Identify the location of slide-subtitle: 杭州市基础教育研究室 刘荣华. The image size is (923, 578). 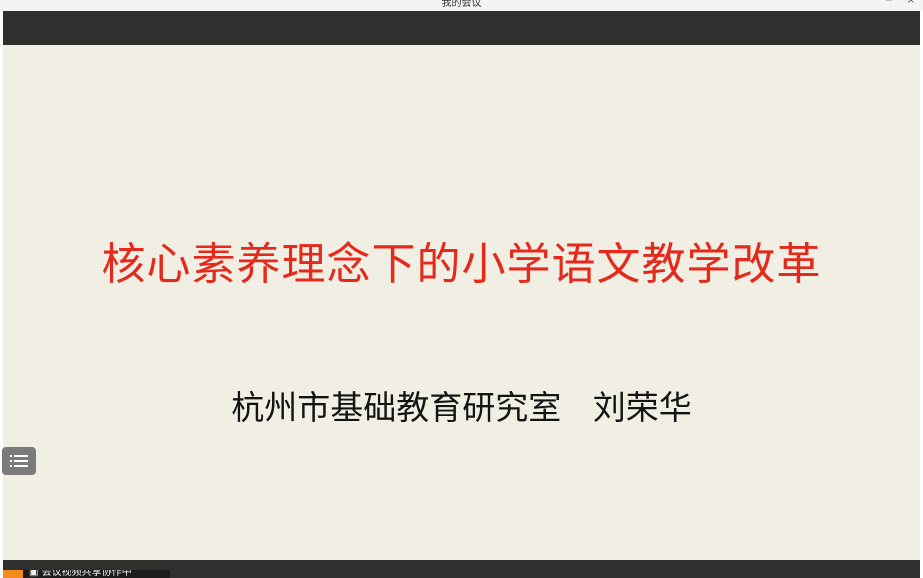
(461, 407).